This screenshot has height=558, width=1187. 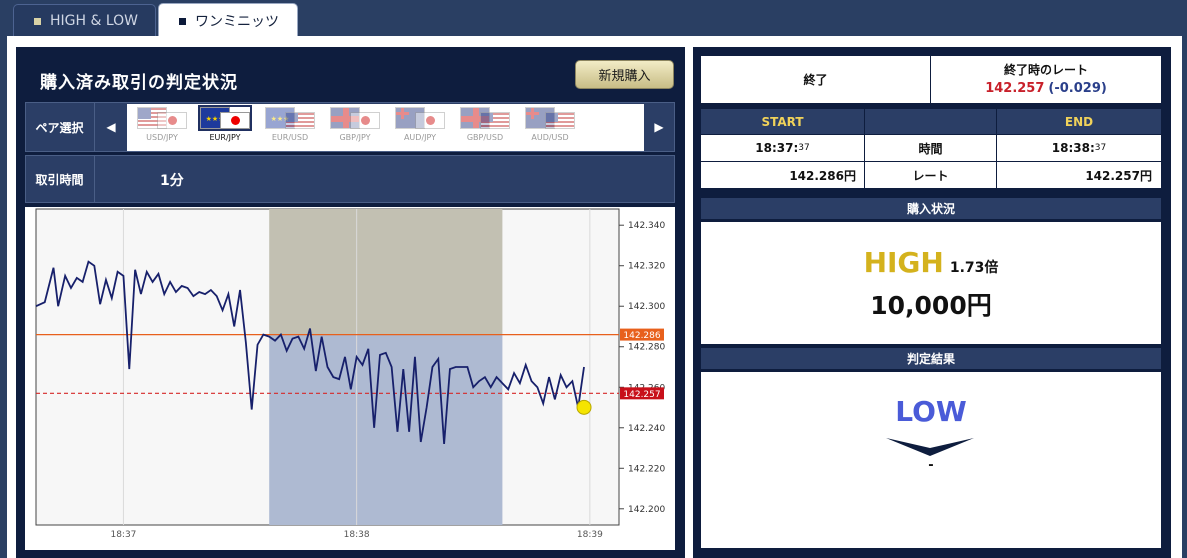 I want to click on pair-label: AUD/JPY, so click(x=420, y=137).